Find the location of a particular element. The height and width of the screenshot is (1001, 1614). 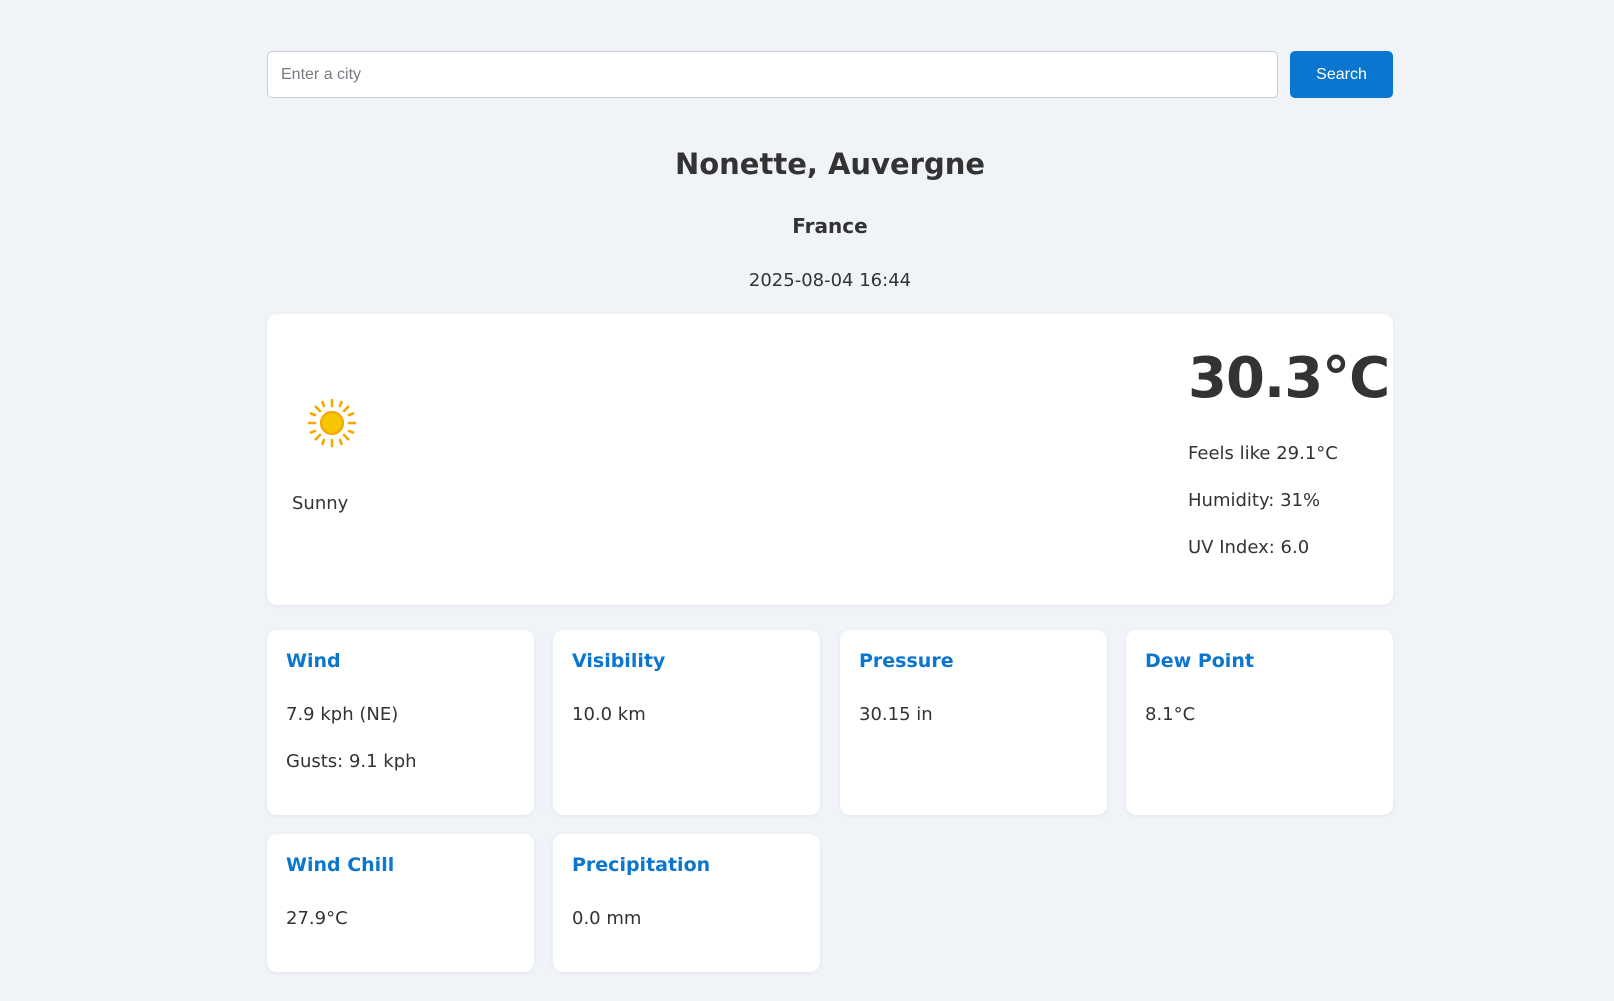

card-value: 10.0 km is located at coordinates (609, 714).